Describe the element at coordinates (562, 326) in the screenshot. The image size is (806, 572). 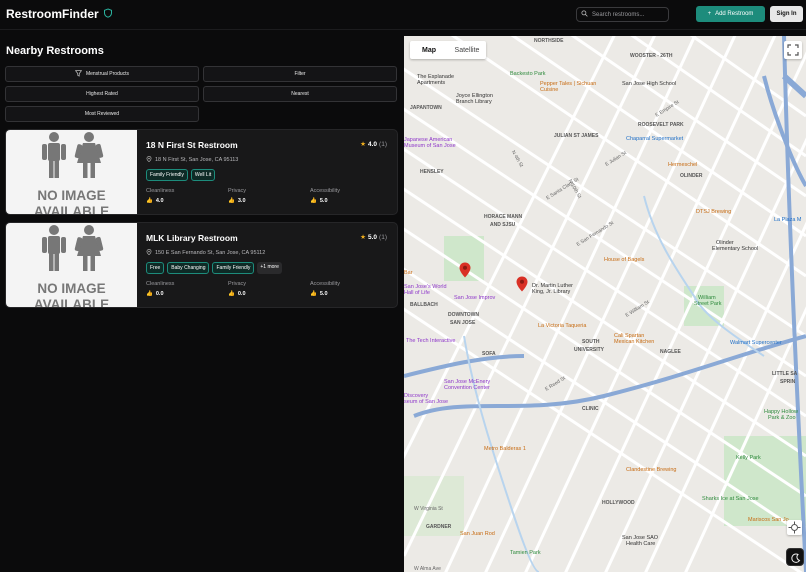
I see `poi-label: La Victoria Taqueria` at that location.